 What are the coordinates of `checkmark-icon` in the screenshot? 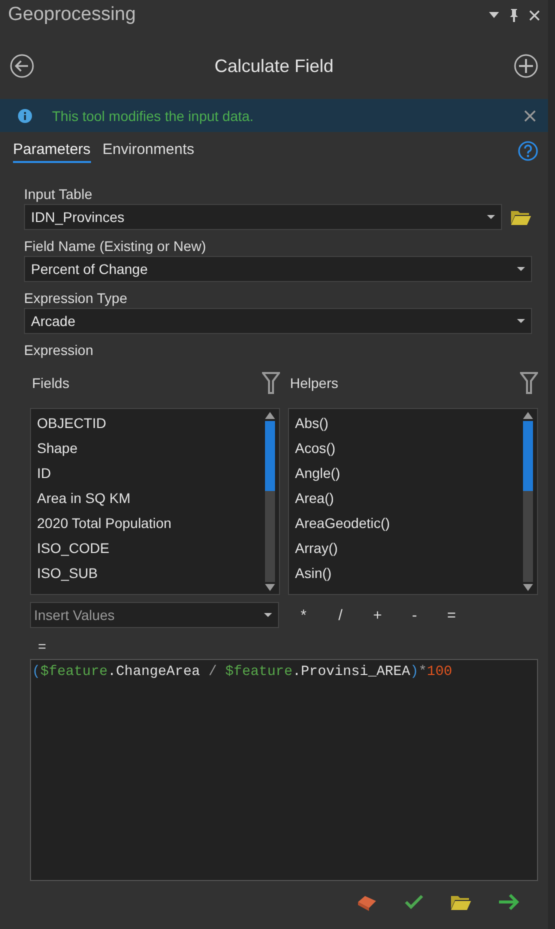 It's located at (414, 902).